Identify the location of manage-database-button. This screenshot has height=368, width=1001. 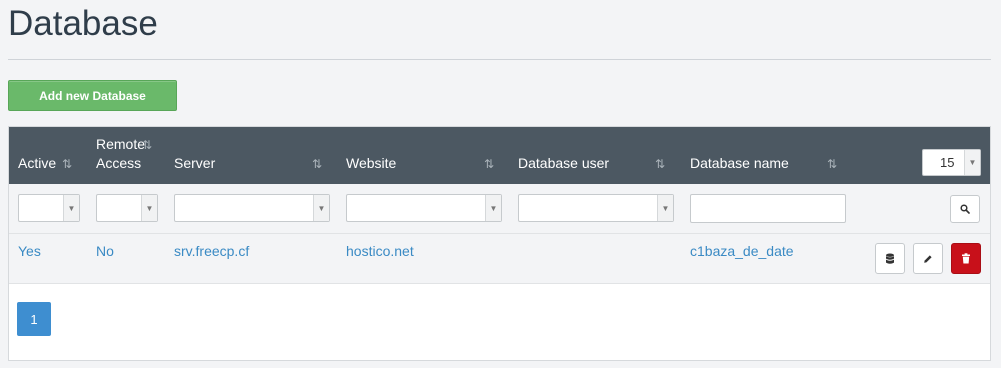
(890, 258).